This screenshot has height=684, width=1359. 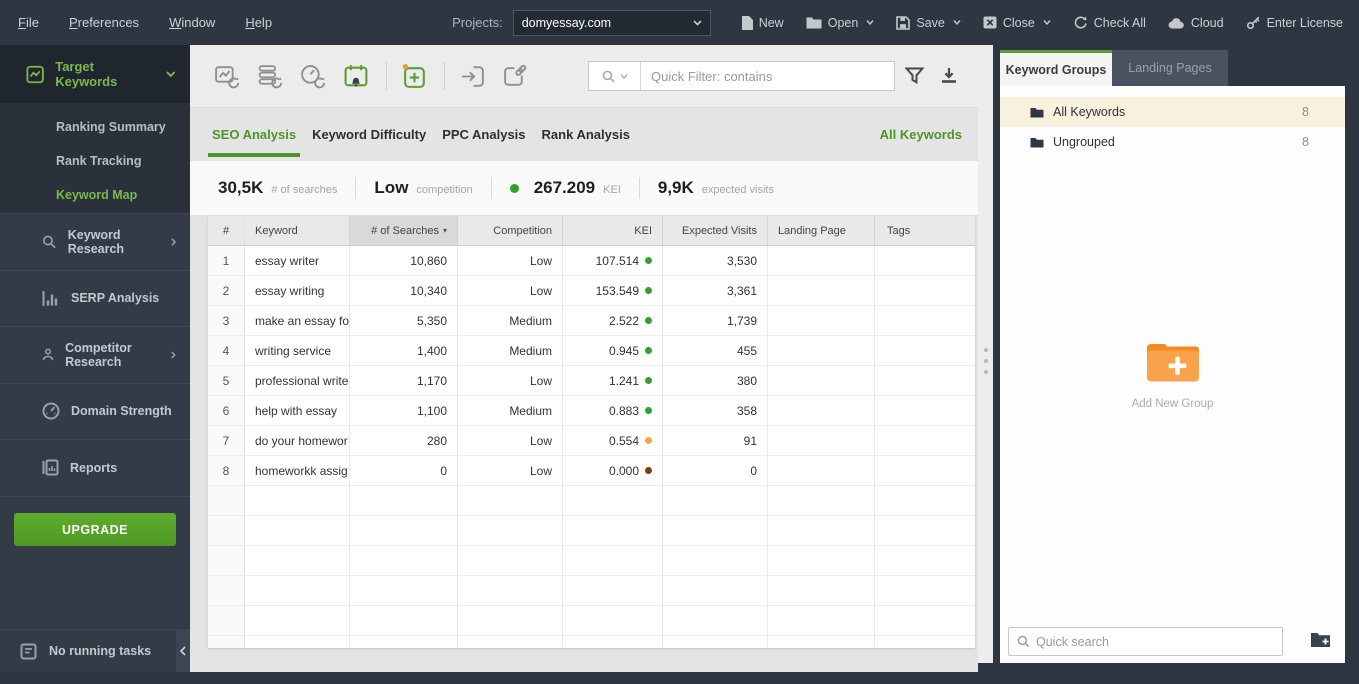 I want to click on tab-keyword-difficulty: Keyword Difficulty, so click(x=369, y=134).